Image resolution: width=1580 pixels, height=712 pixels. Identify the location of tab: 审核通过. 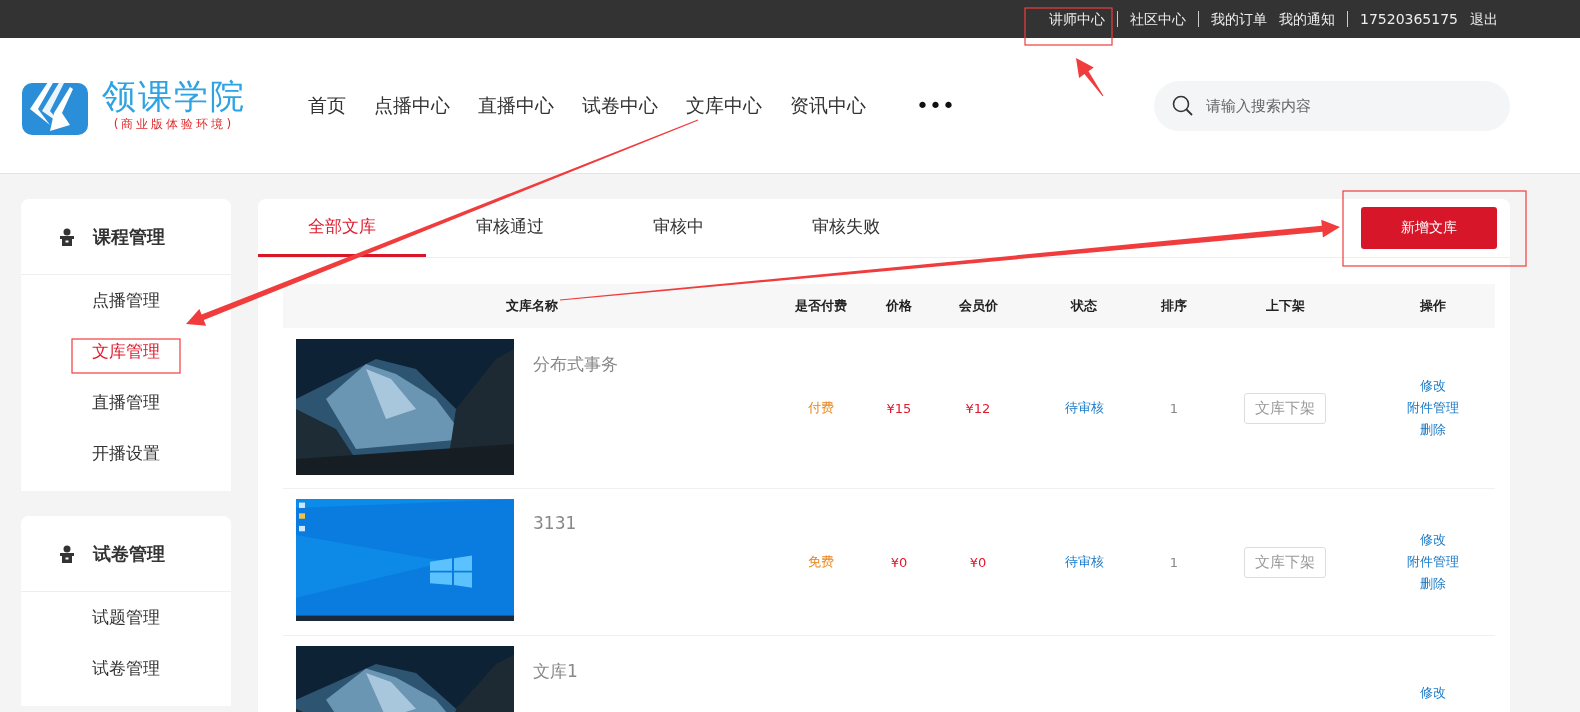
(510, 228).